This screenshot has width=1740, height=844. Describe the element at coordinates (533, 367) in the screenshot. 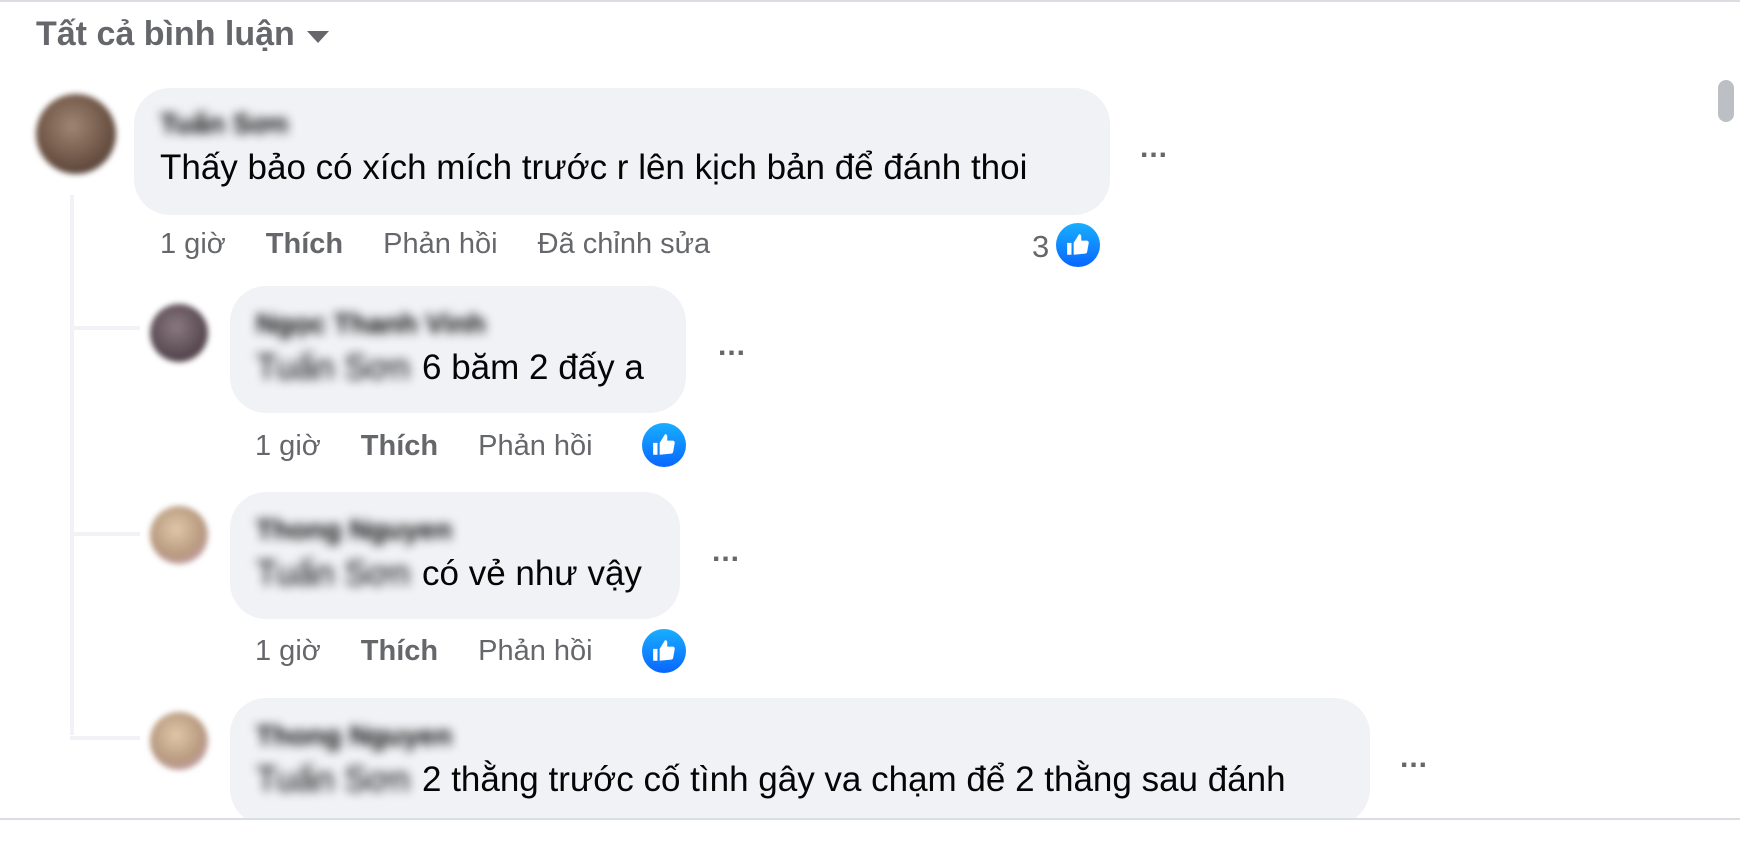

I see `reply-text: 6 băm 2 đấy a` at that location.